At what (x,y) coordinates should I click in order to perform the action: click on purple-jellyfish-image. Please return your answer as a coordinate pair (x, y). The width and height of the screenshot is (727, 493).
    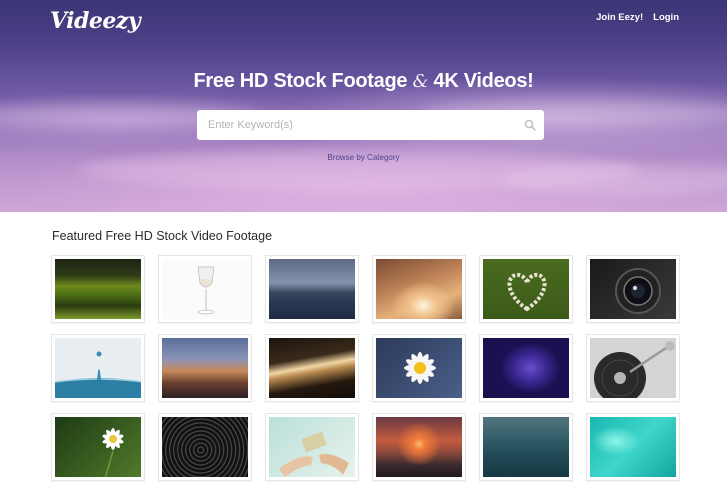
    Looking at the image, I should click on (526, 368).